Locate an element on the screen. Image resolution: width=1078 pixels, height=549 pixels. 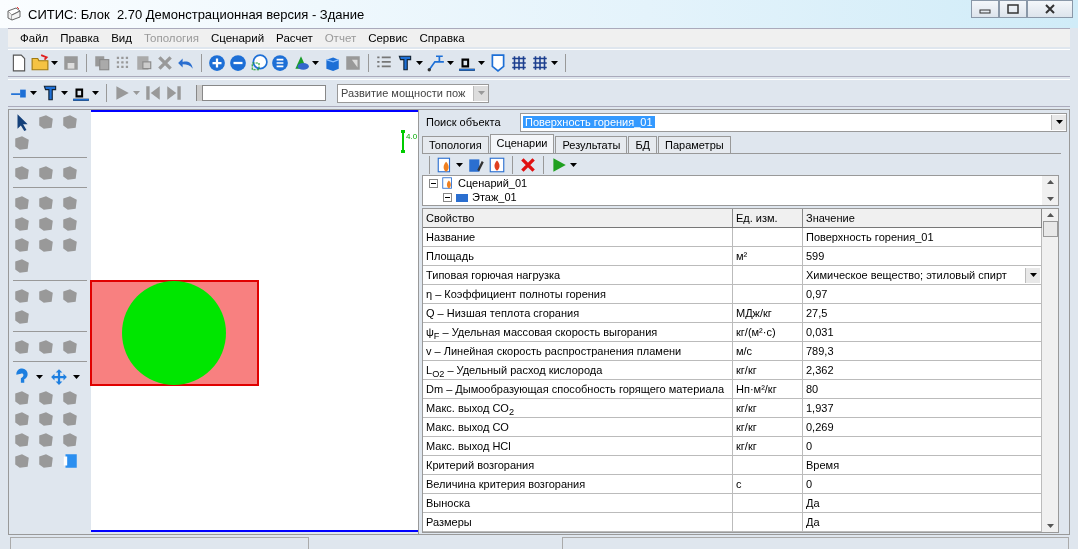
menu-item: Вид is located at coordinates (121, 38).